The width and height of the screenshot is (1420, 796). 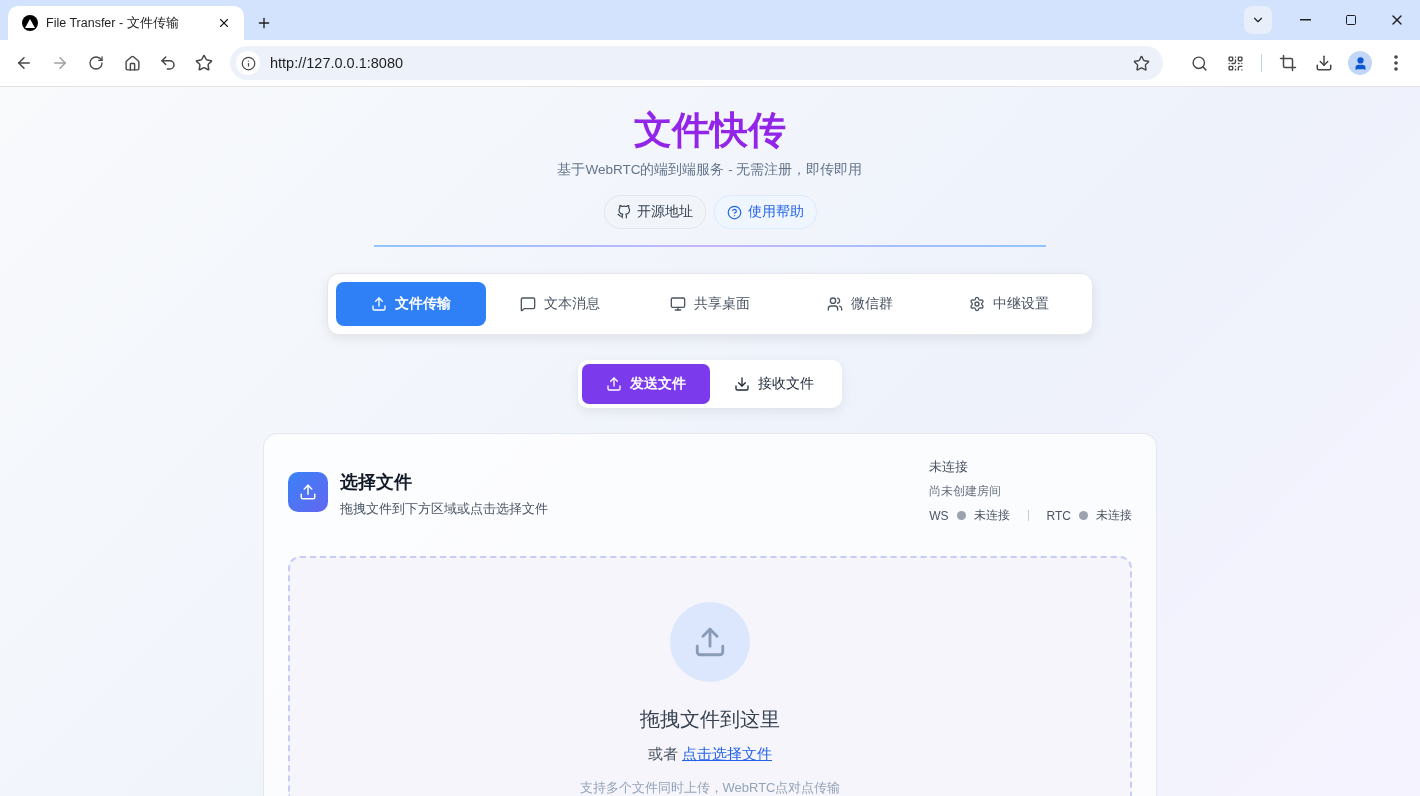 What do you see at coordinates (949, 467) in the screenshot?
I see `connection-status: 未连接` at bounding box center [949, 467].